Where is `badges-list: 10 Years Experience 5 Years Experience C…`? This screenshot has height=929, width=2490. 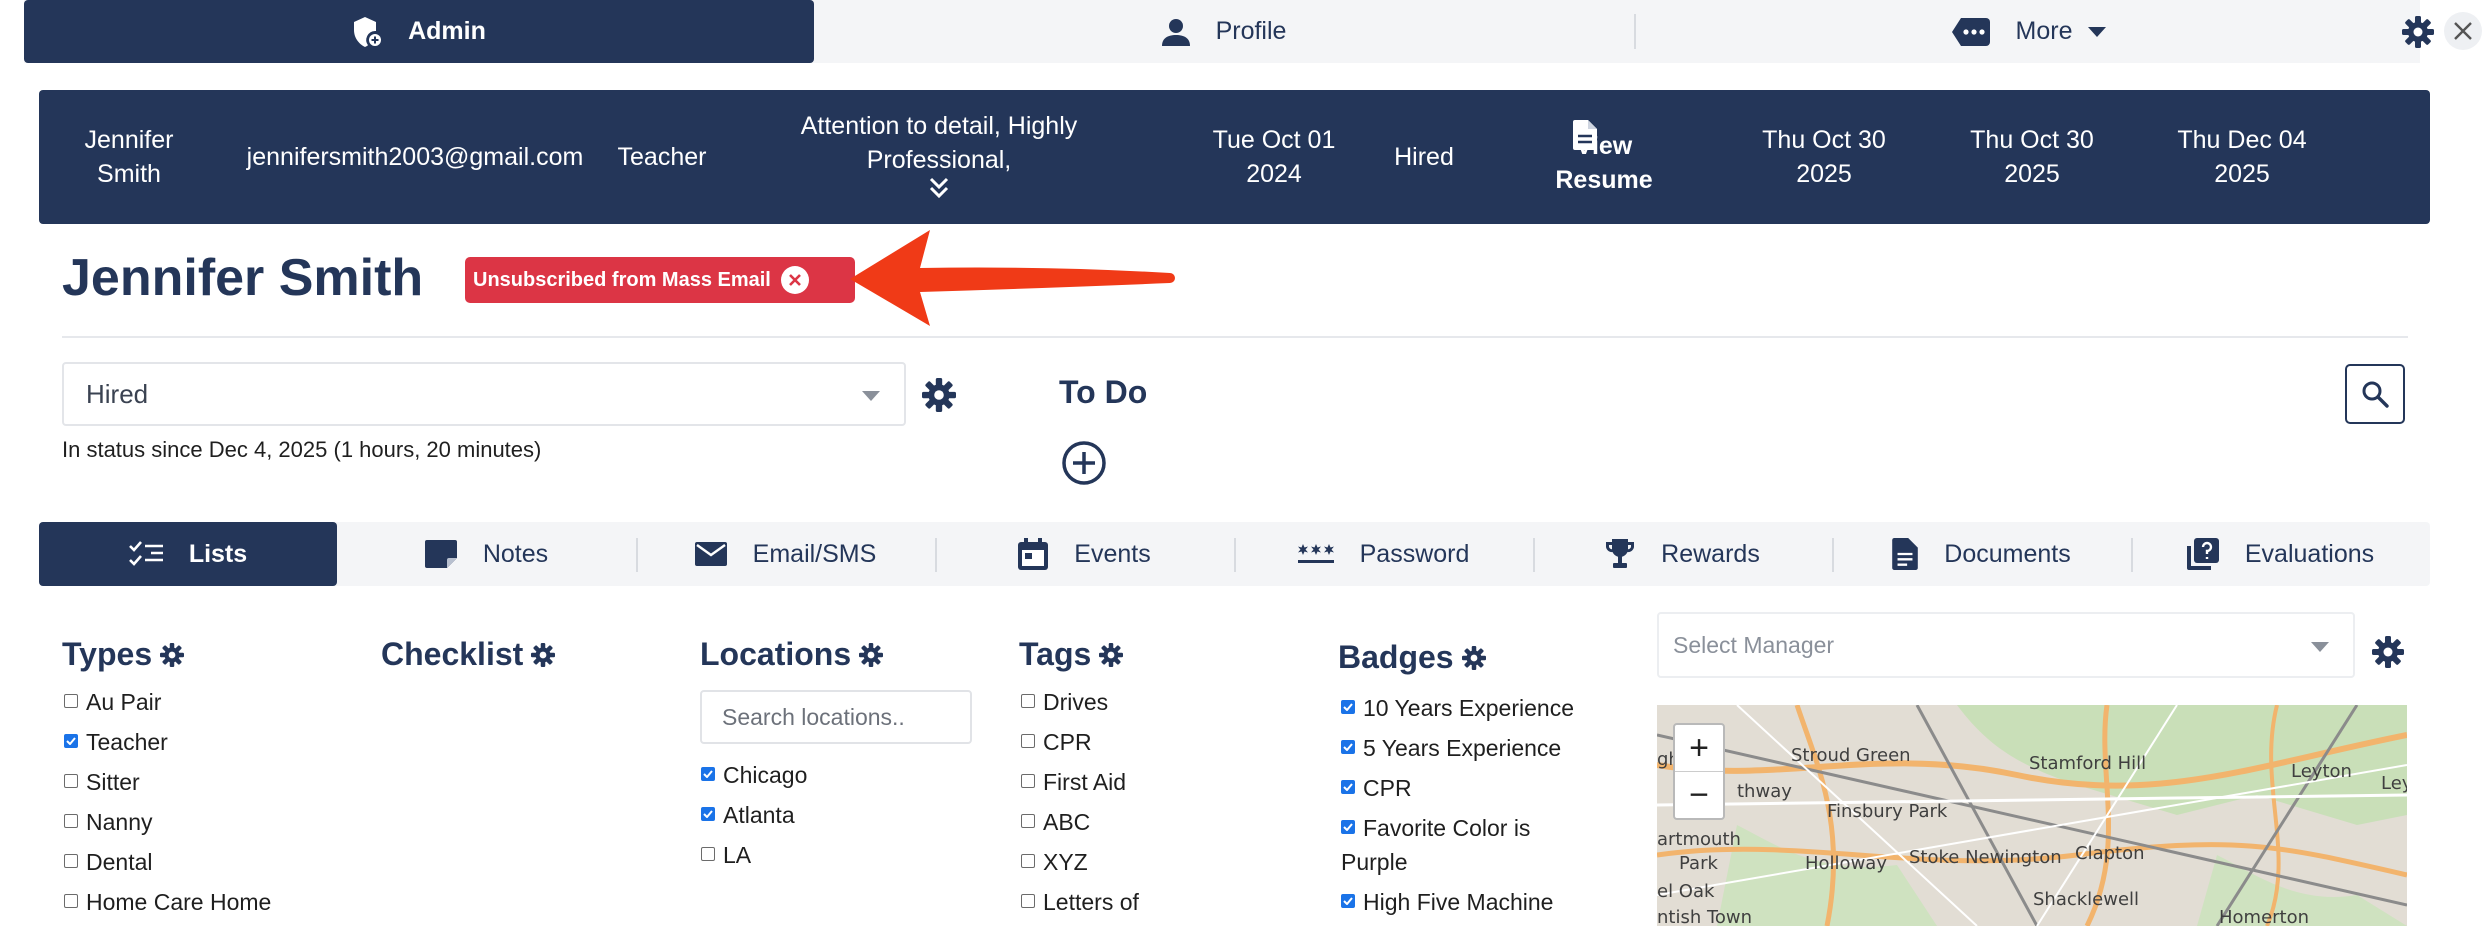
badges-list: 10 Years Experience 5 Years Experience C… is located at coordinates (1457, 812).